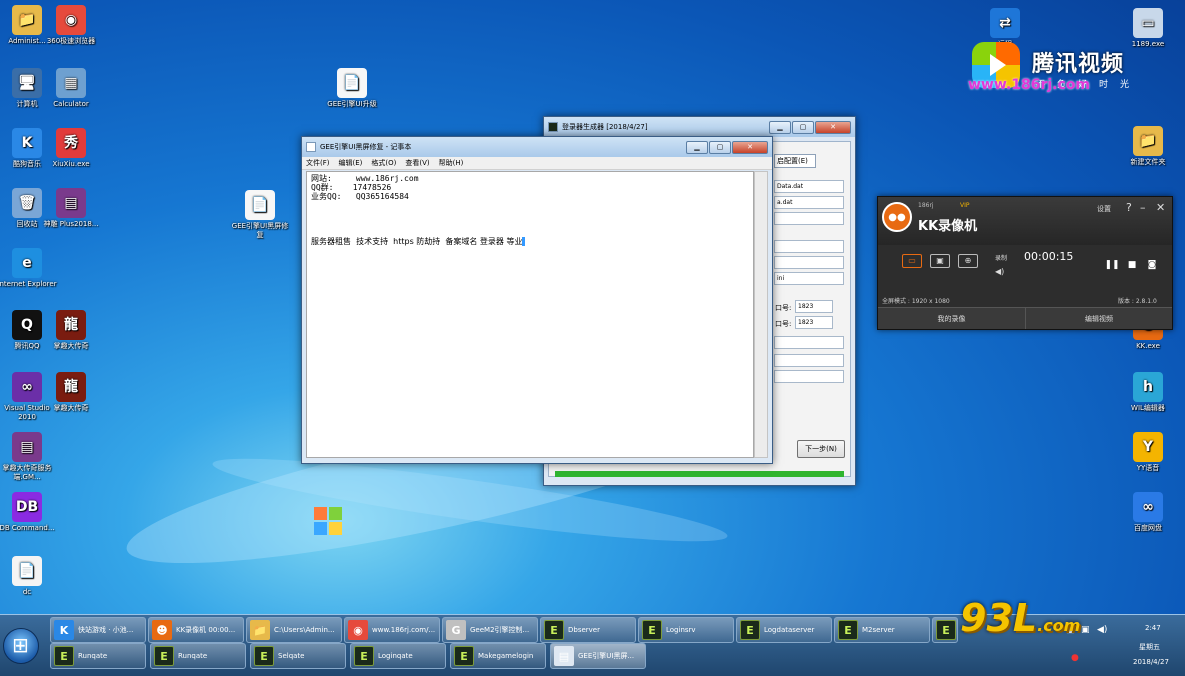 This screenshot has width=1185, height=676. What do you see at coordinates (912, 261) in the screenshot?
I see `fullscreen-mode-icon: ▭` at bounding box center [912, 261].